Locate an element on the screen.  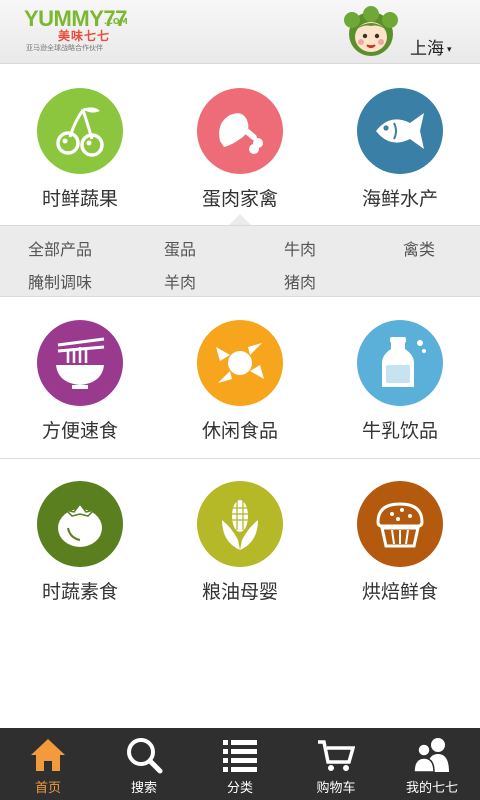
category-seafood: 海鲜水产 is located at coordinates (400, 139).